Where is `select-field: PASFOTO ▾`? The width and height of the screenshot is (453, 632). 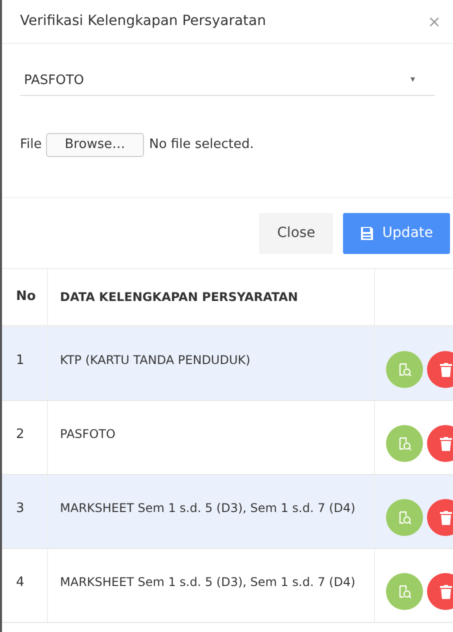
select-field: PASFOTO ▾ is located at coordinates (227, 81).